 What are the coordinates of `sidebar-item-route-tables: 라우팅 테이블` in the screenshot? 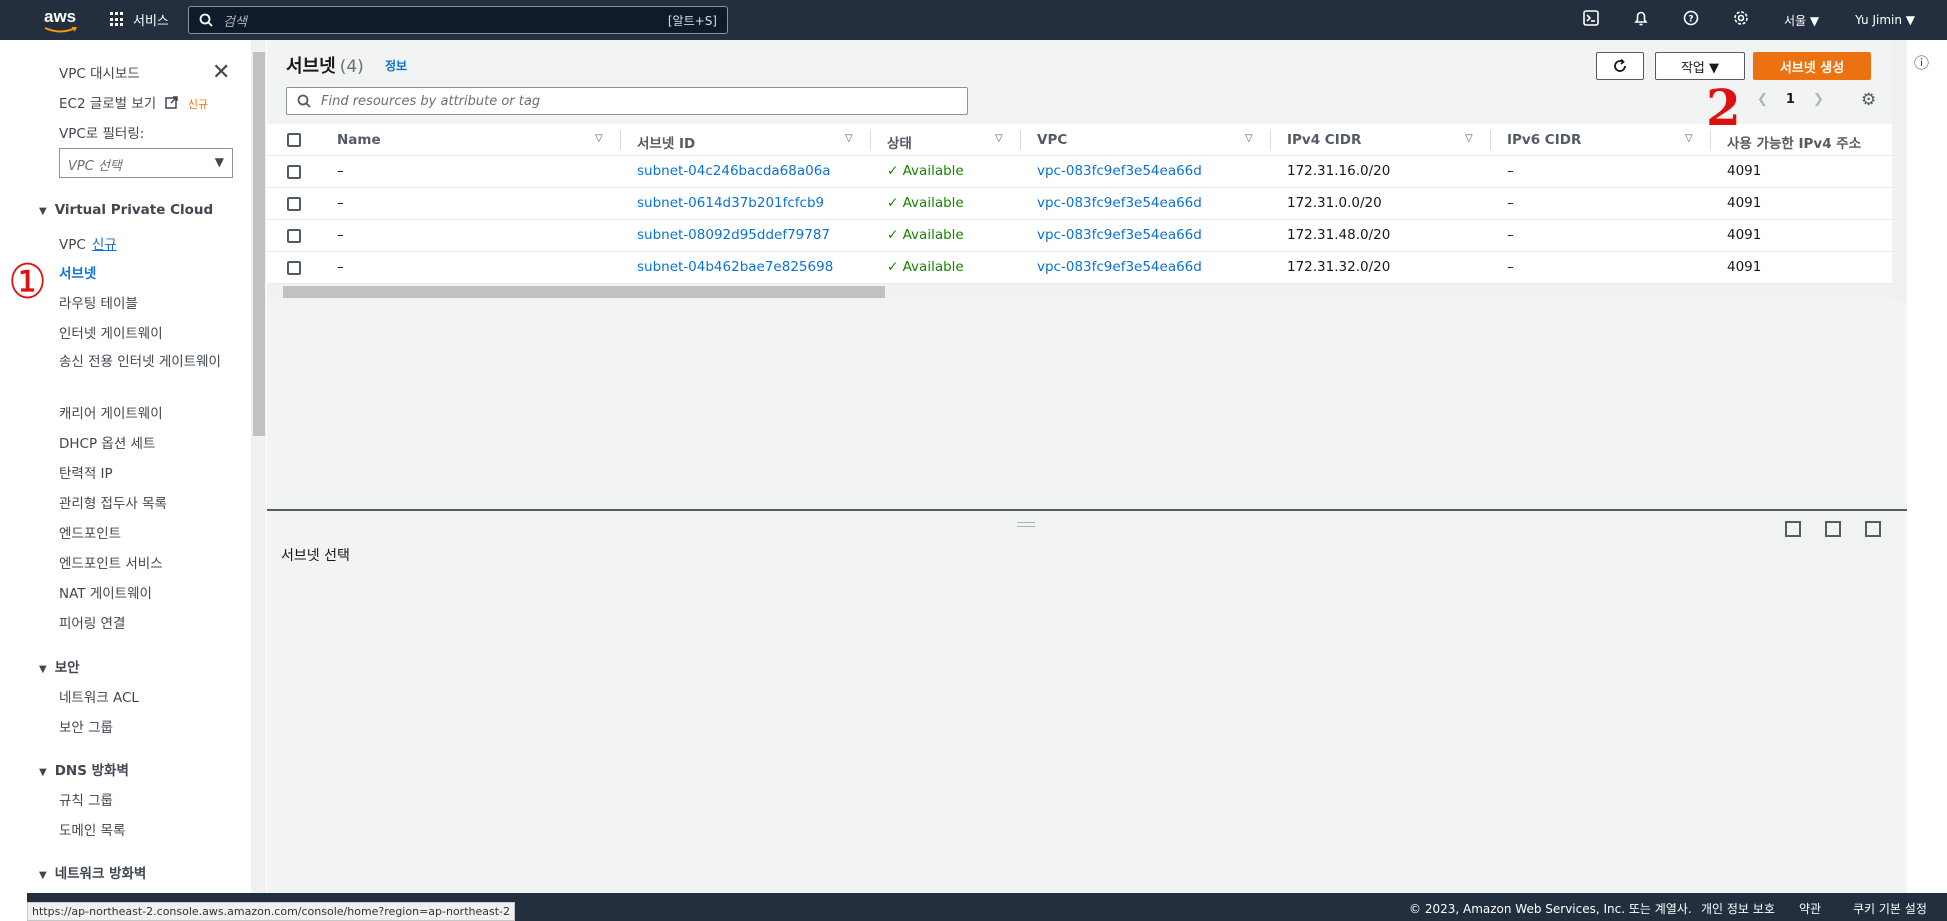 It's located at (98, 302).